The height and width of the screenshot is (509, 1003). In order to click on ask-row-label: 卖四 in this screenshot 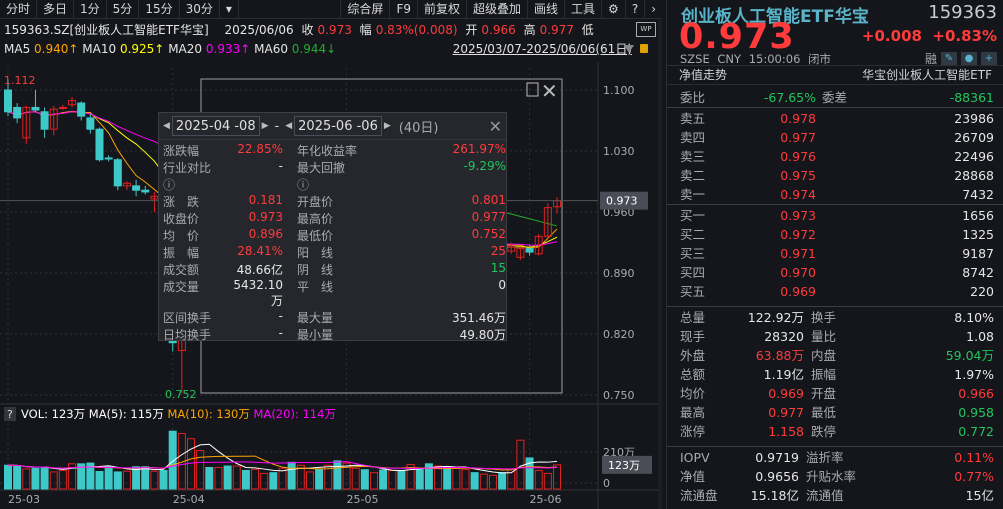, I will do `click(693, 137)`.